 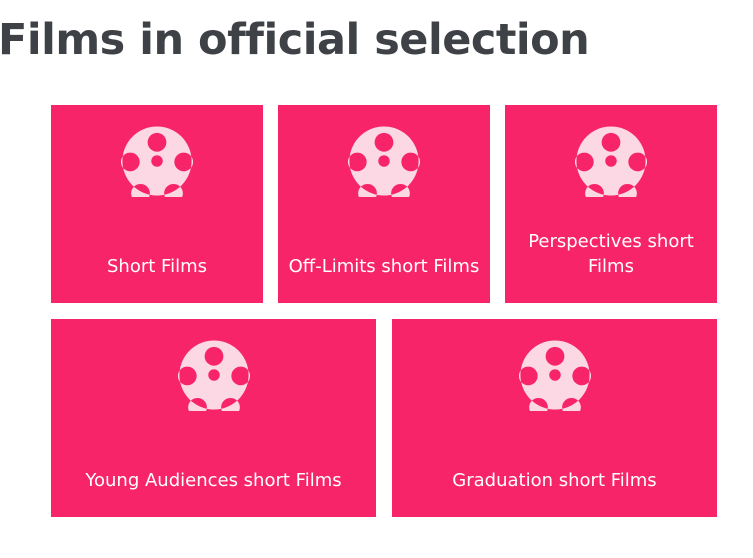 What do you see at coordinates (554, 480) in the screenshot?
I see `category-label: Graduation short Films` at bounding box center [554, 480].